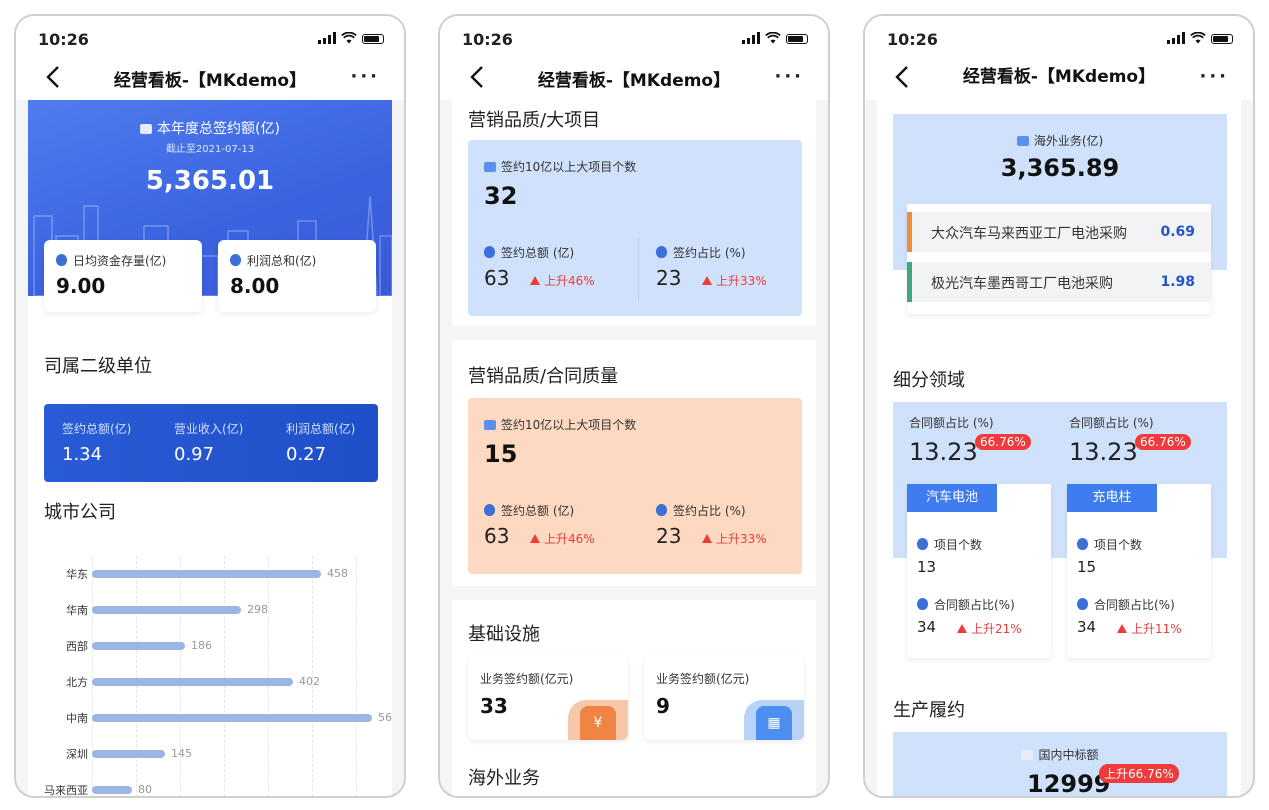  I want to click on segment-card-0: 汽车电池 项目个数 13 合同额占比(%) 34 上升21%, so click(979, 571).